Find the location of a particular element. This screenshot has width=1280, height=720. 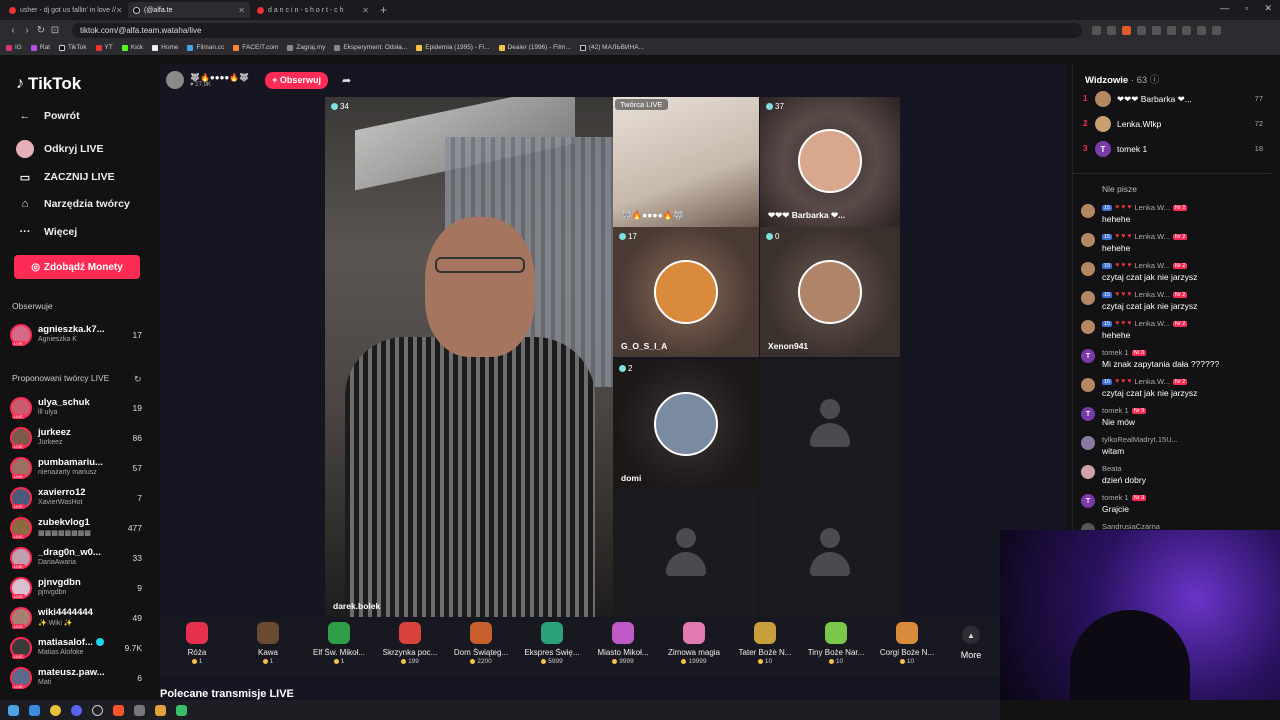

new-tab-button: + is located at coordinates (383, 10).